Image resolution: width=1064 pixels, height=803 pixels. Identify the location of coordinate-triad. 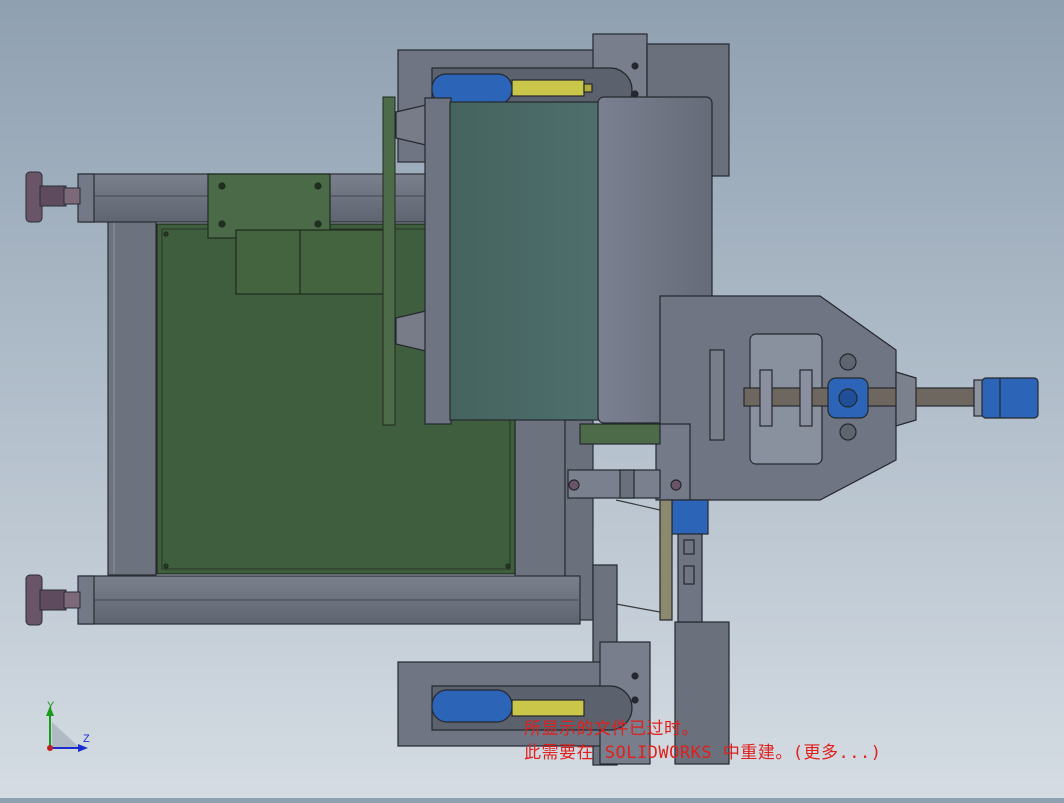
(67, 729).